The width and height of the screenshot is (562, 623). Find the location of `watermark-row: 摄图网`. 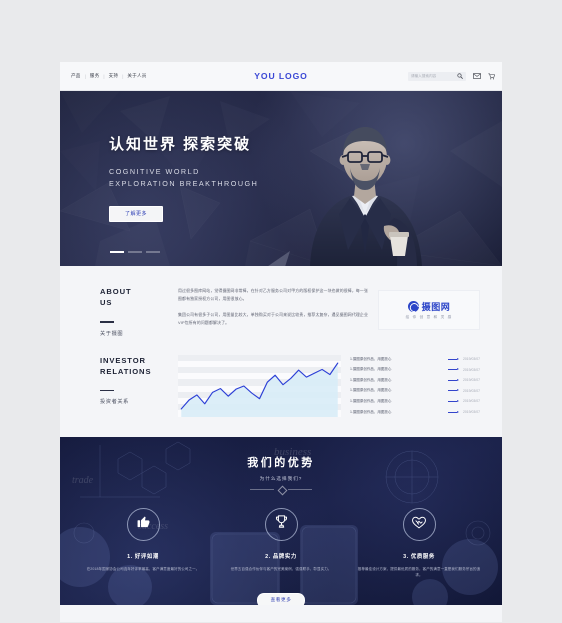

watermark-row: 摄图网 is located at coordinates (429, 306).